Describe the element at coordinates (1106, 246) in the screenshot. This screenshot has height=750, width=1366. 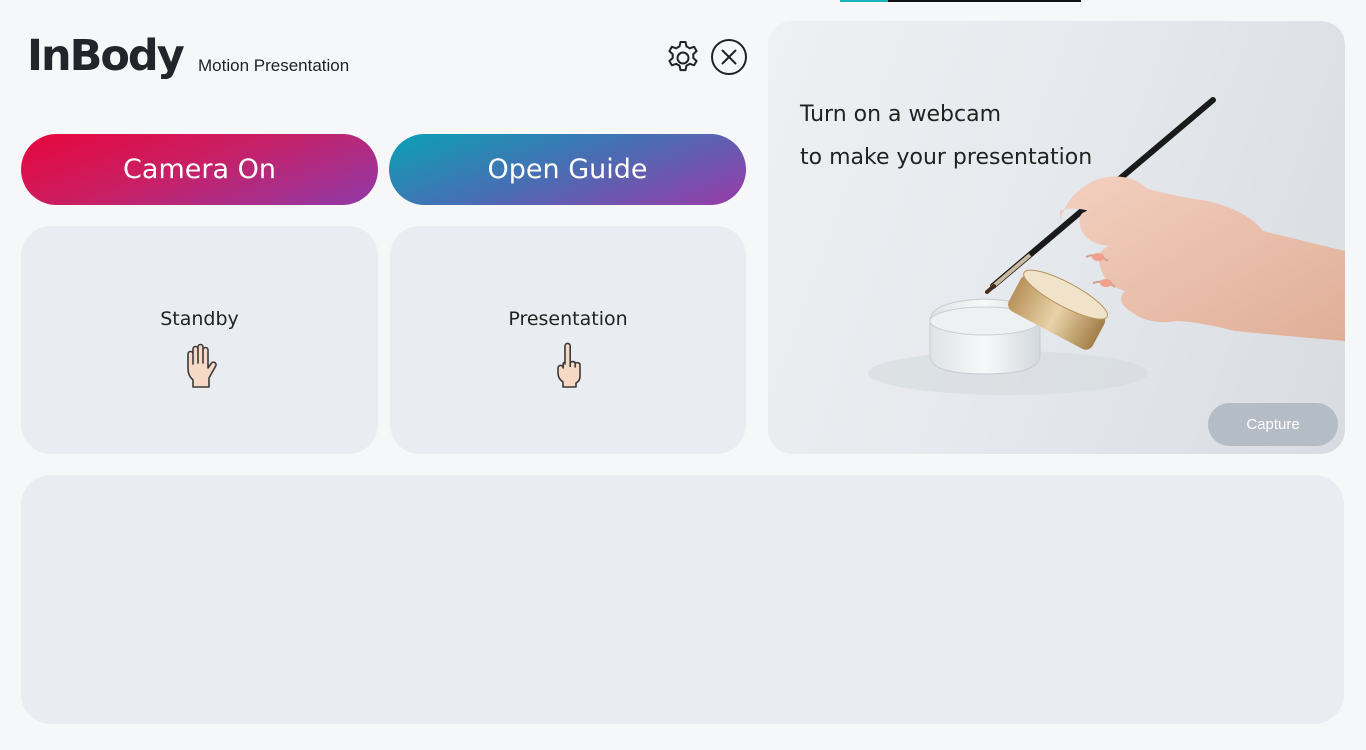
I see `brush-and-jar-illustration` at that location.